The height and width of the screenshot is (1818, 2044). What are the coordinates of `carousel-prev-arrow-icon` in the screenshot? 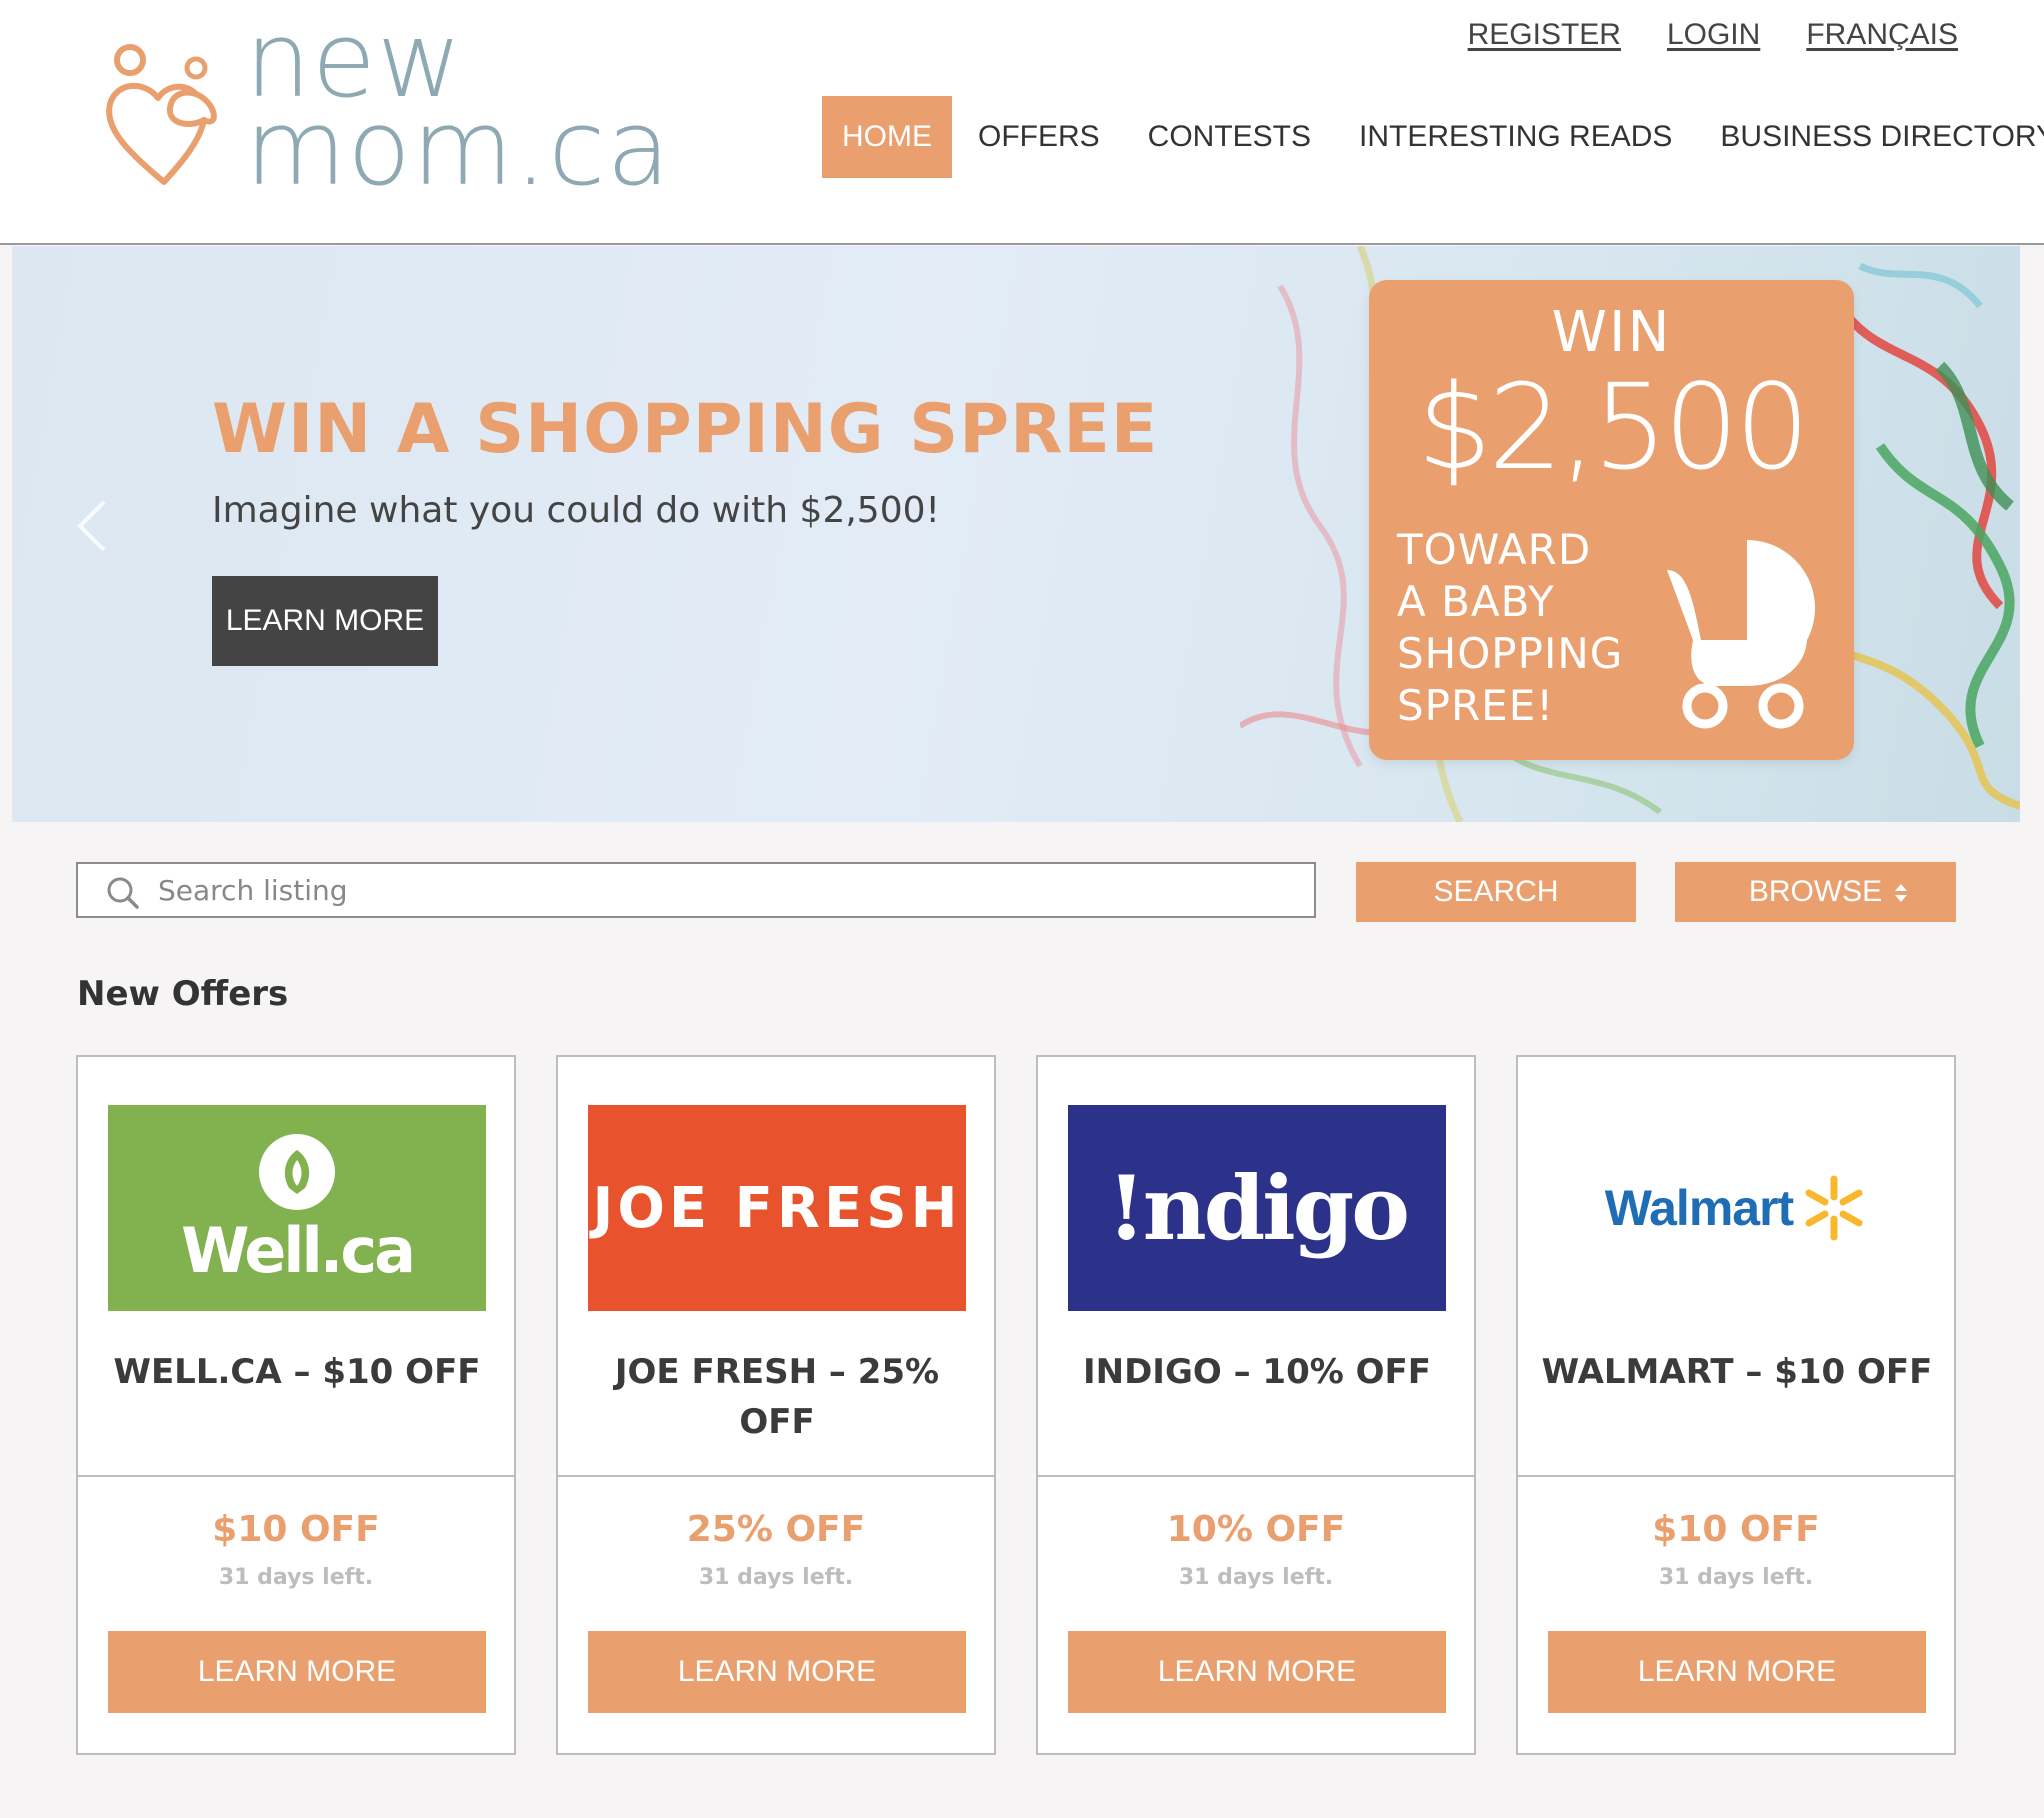 It's located at (92, 526).